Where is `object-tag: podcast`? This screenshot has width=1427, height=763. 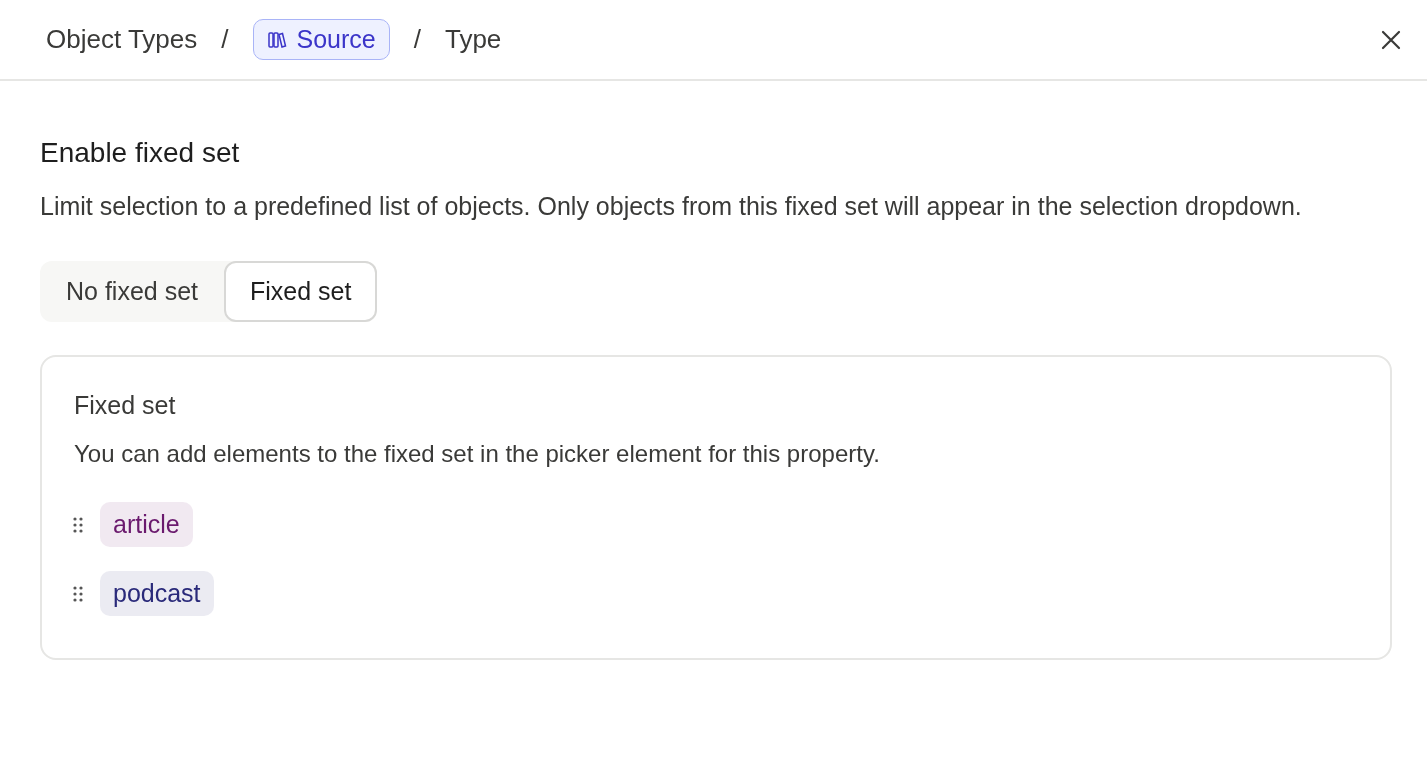
object-tag: podcast is located at coordinates (157, 593).